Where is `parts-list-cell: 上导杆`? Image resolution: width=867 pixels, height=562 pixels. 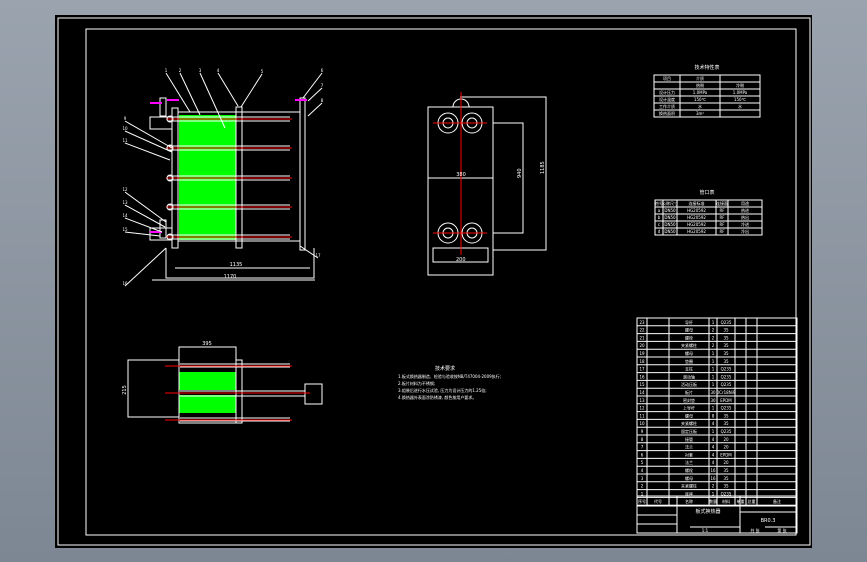
parts-list-cell: 上导杆 is located at coordinates (689, 408).